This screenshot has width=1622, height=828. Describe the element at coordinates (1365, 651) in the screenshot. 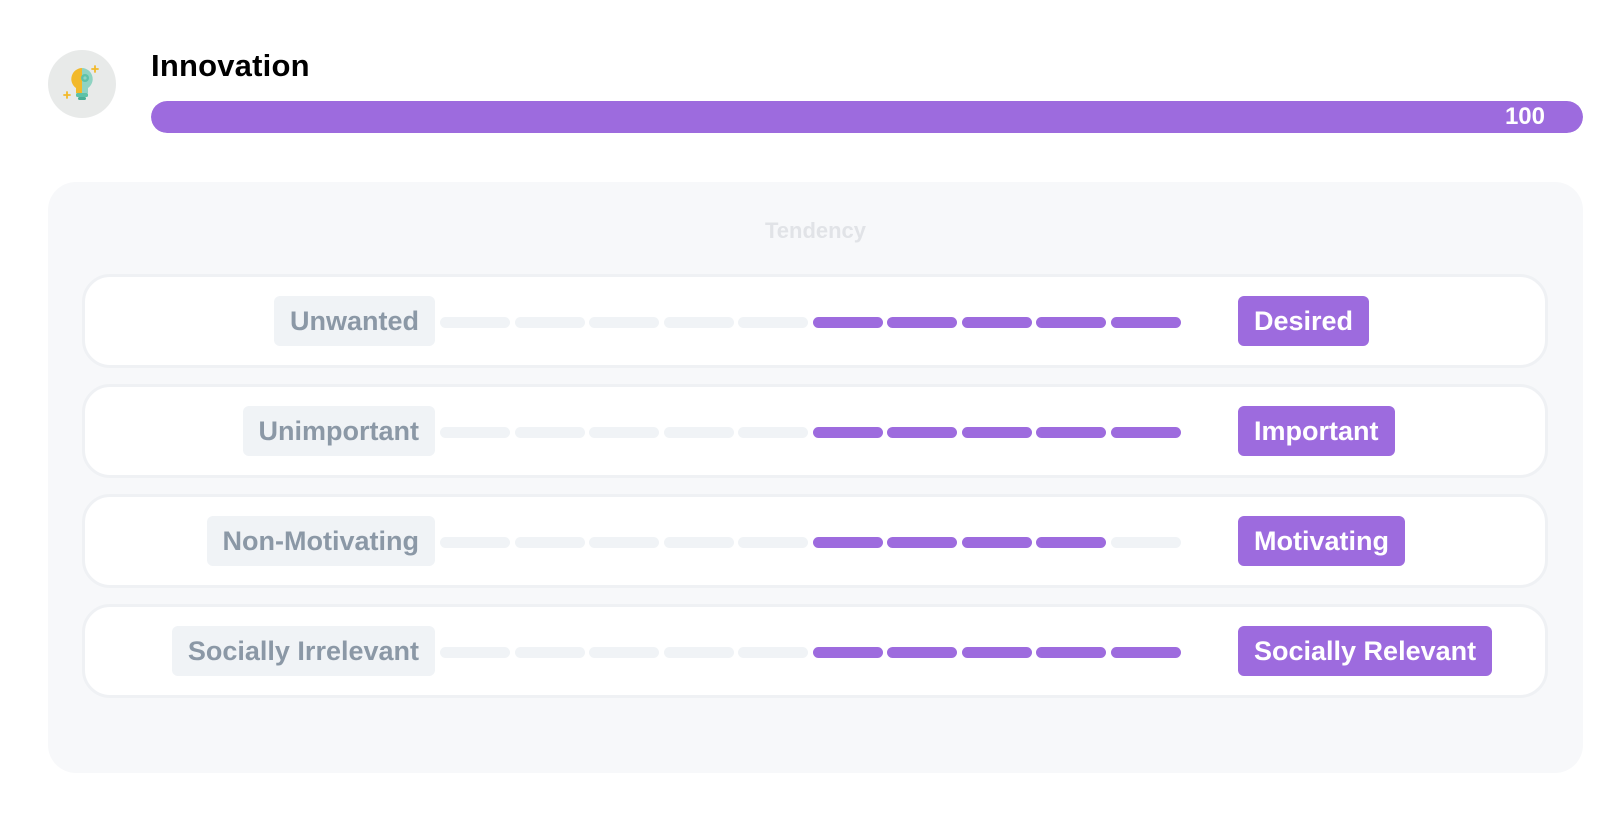

I see `tendency-right-label: Socially Relevant` at that location.